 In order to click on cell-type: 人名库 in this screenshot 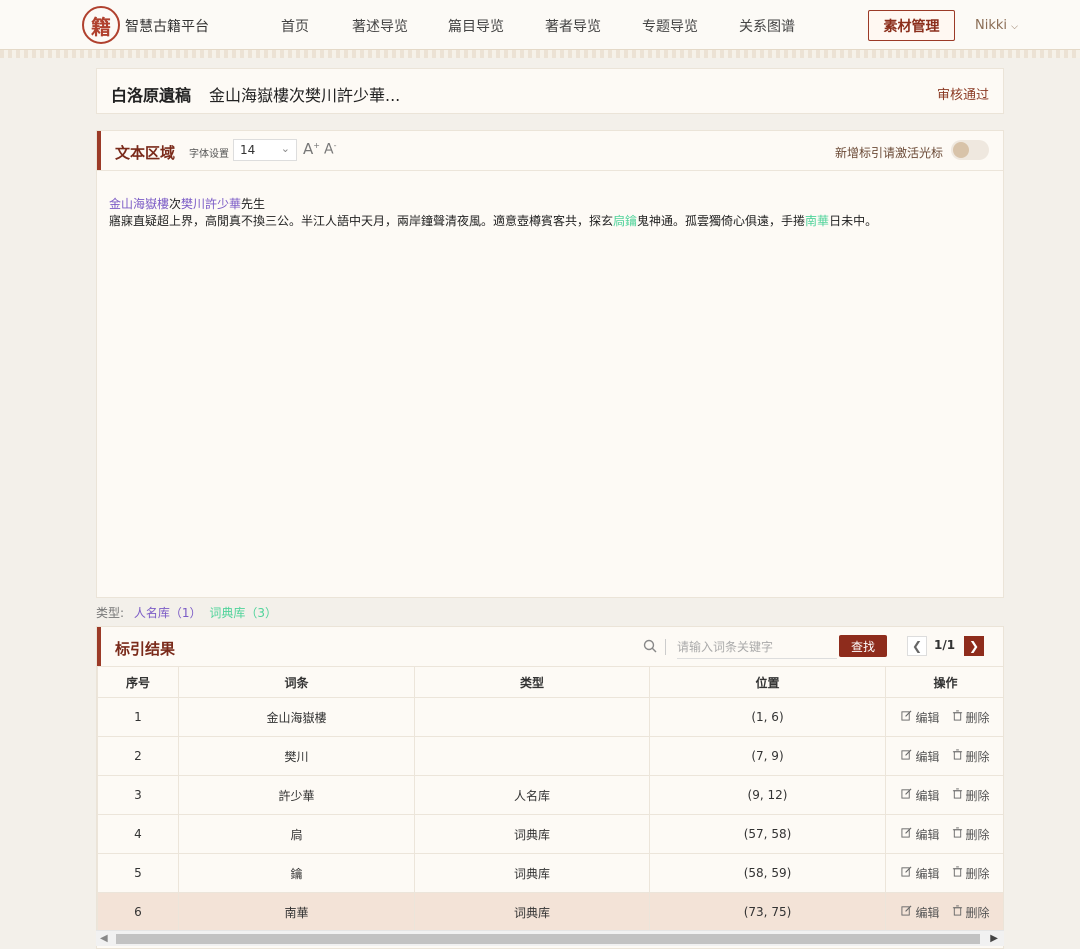, I will do `click(532, 795)`.